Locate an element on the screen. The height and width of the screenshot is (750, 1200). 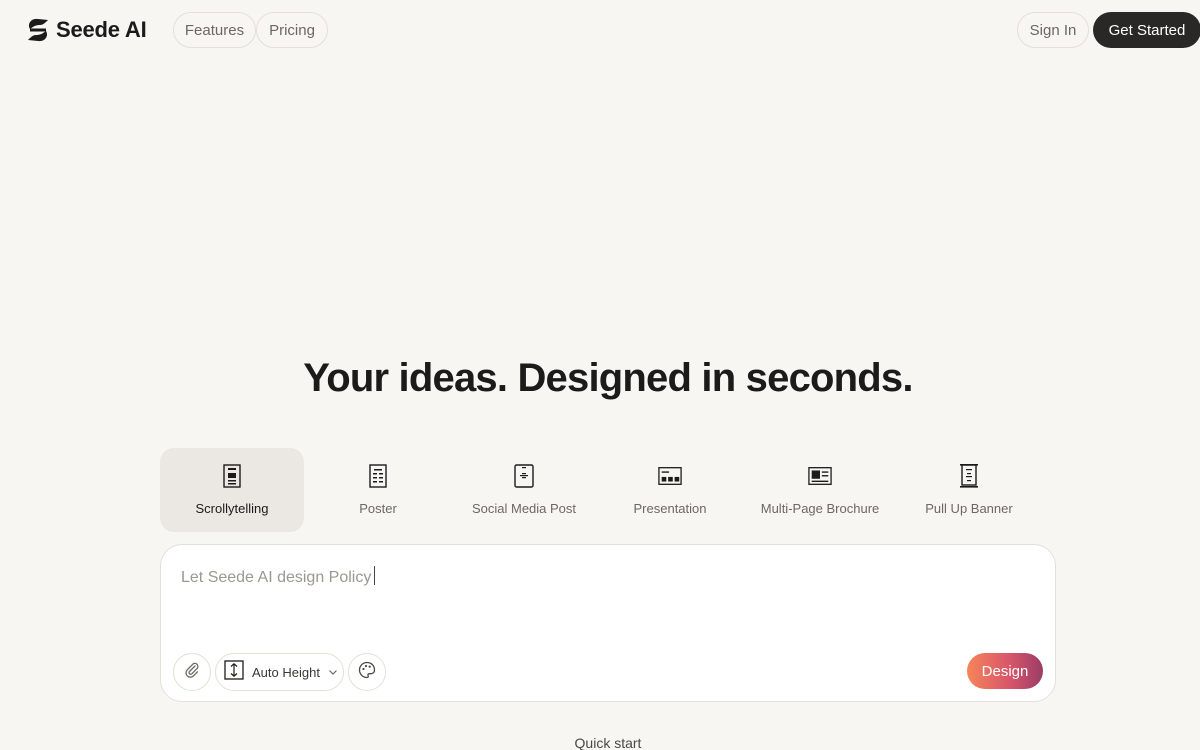
social-post-icon is located at coordinates (524, 476).